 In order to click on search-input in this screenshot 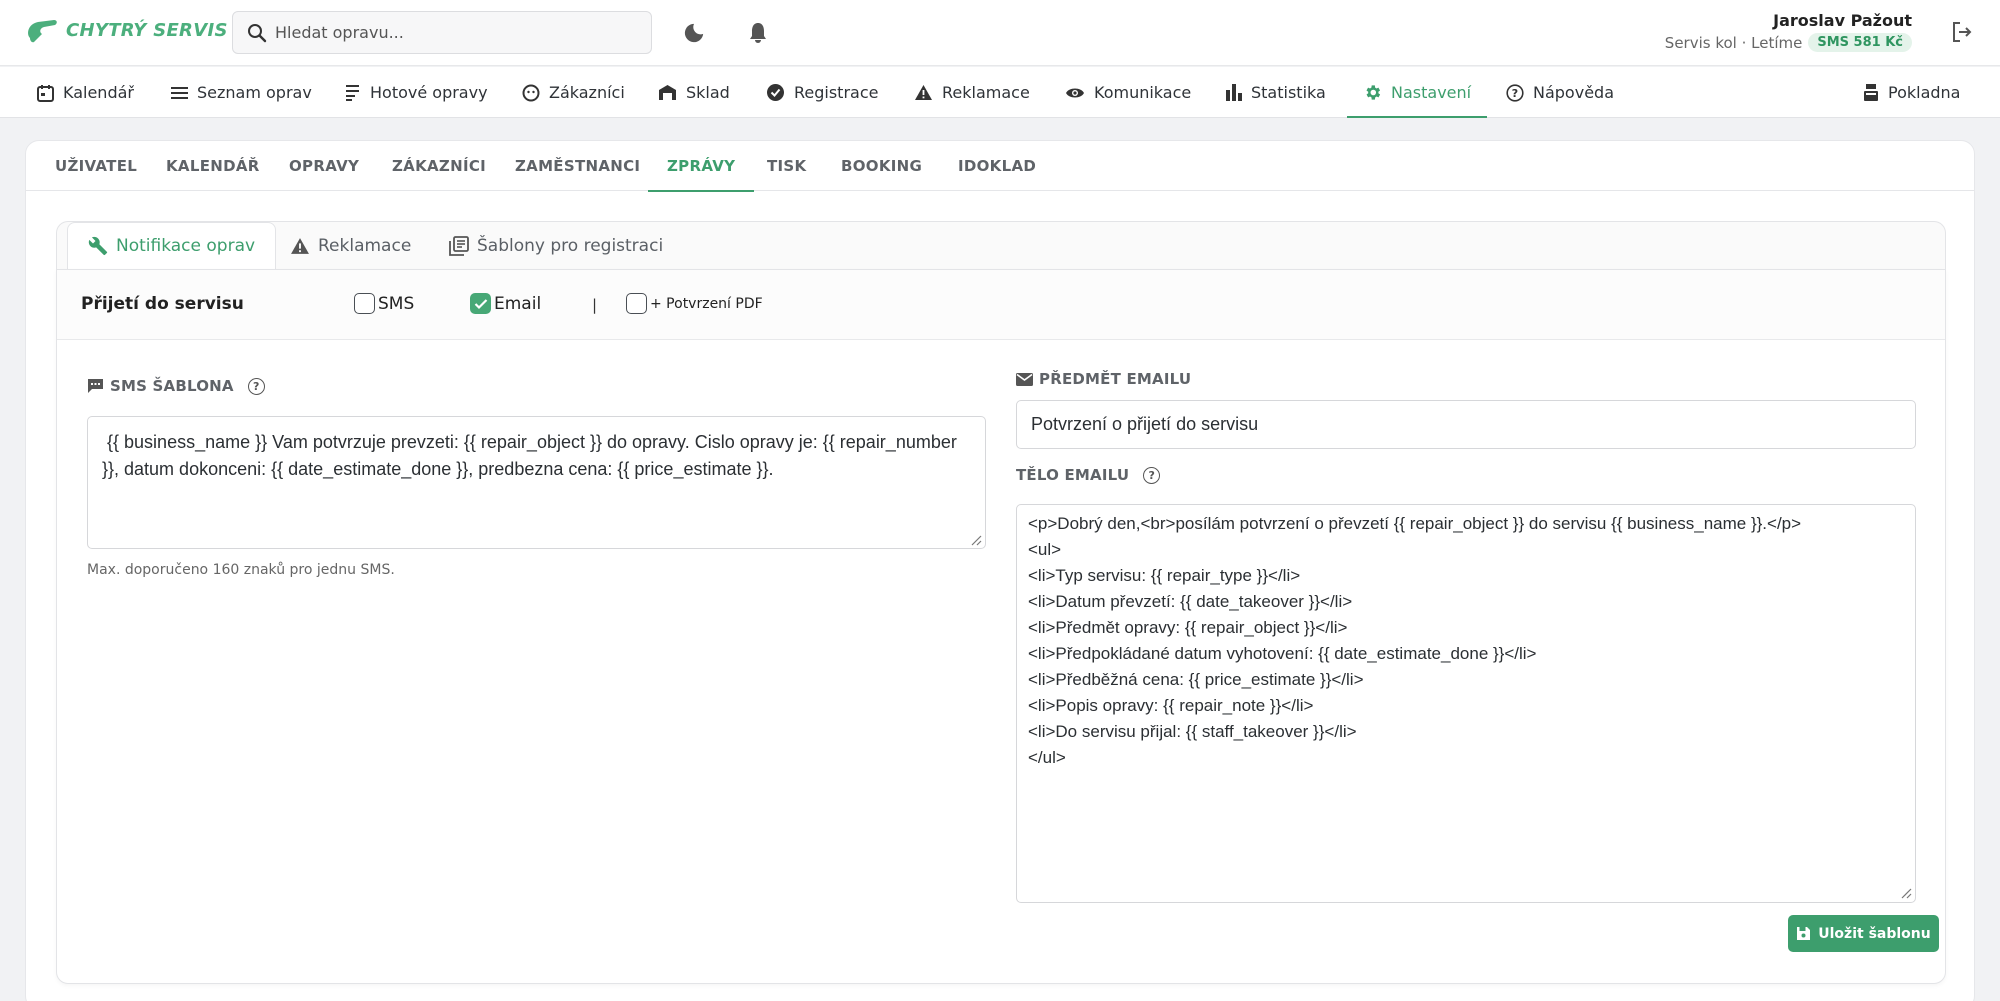, I will do `click(455, 32)`.